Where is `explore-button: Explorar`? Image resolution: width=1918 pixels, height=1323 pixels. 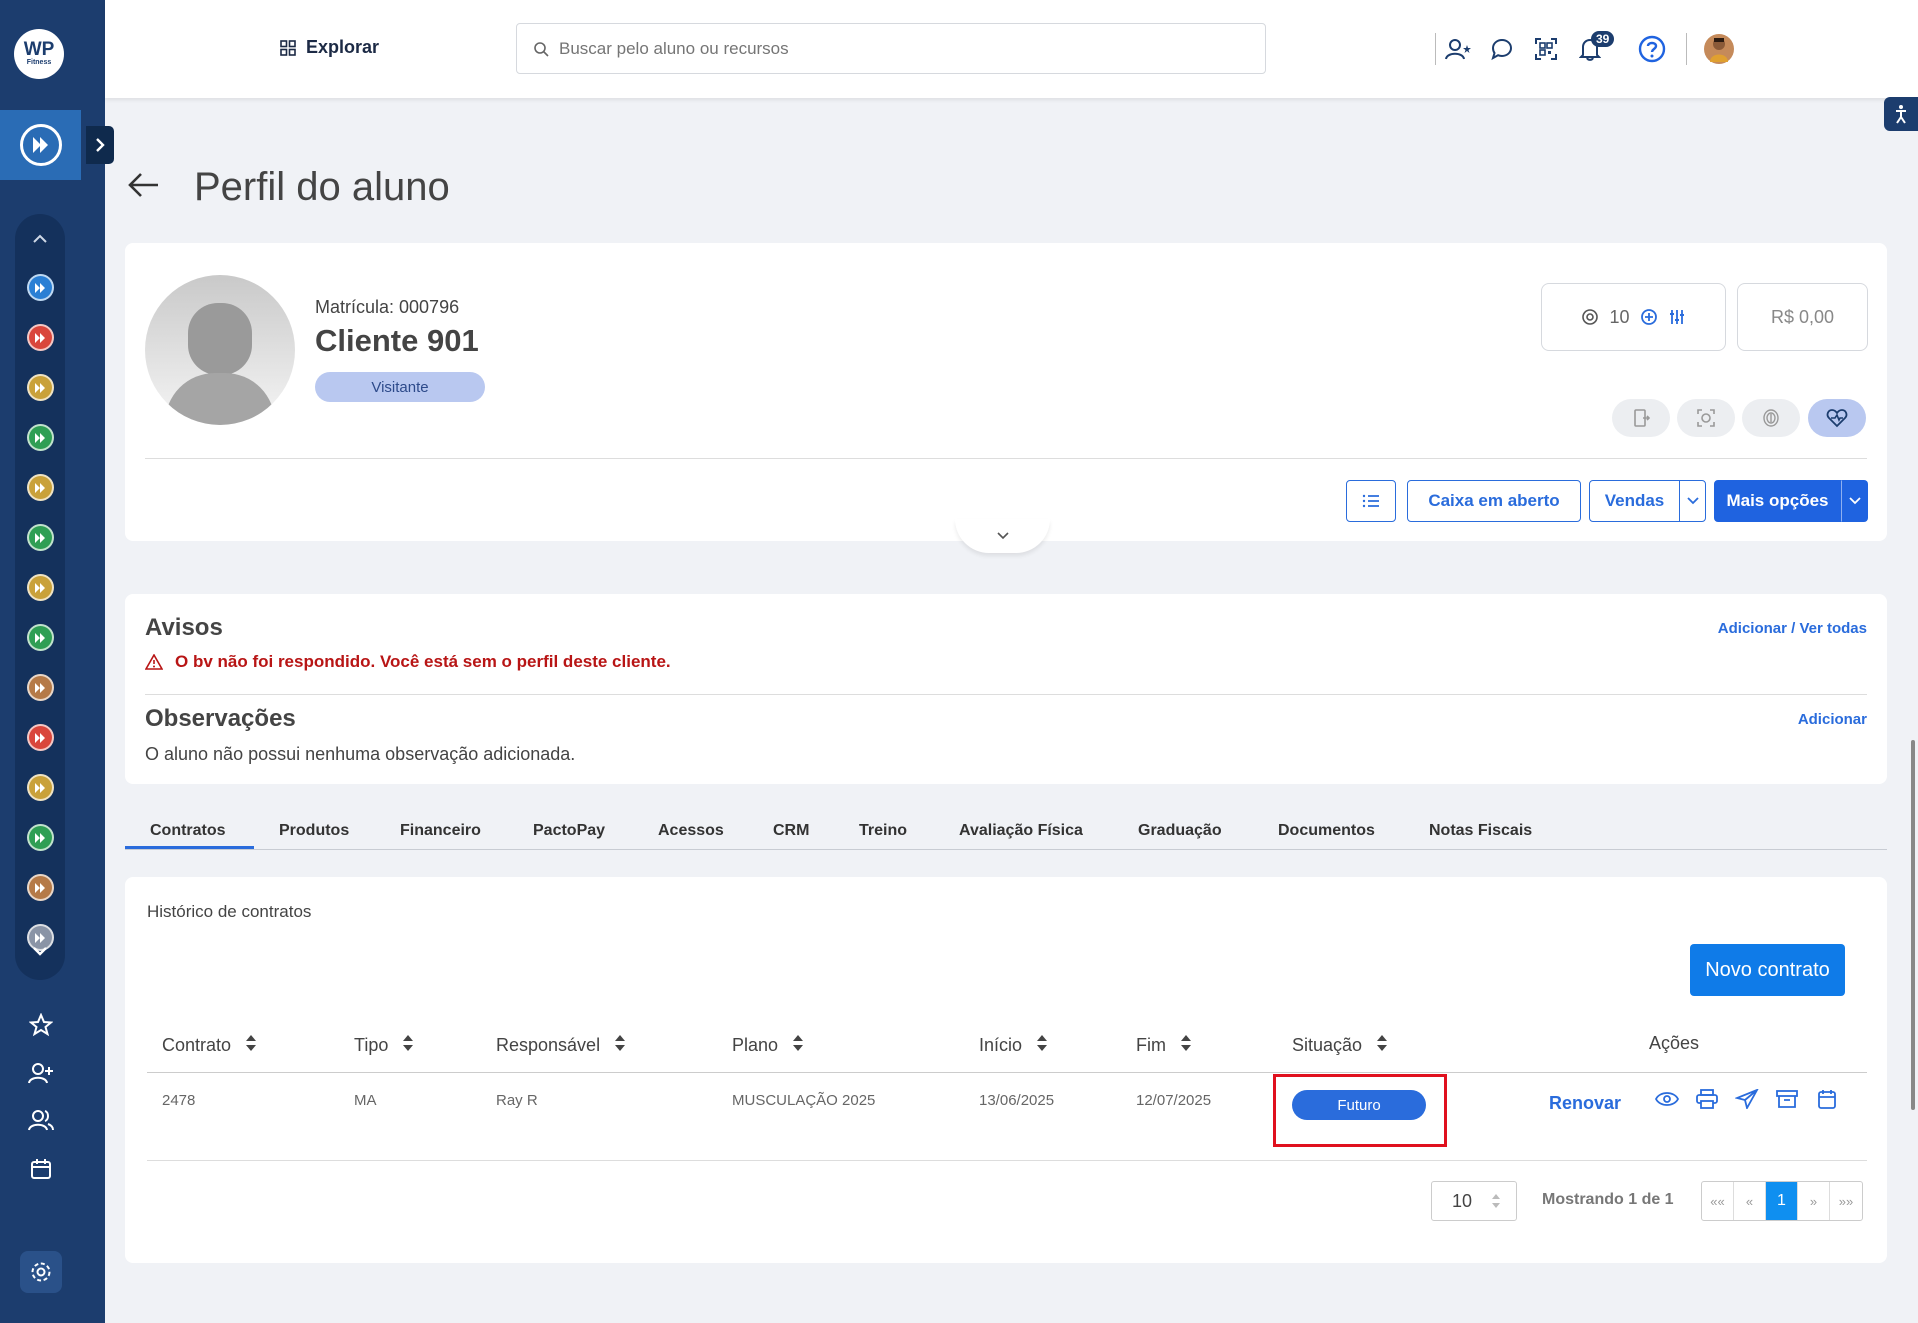 explore-button: Explorar is located at coordinates (329, 47).